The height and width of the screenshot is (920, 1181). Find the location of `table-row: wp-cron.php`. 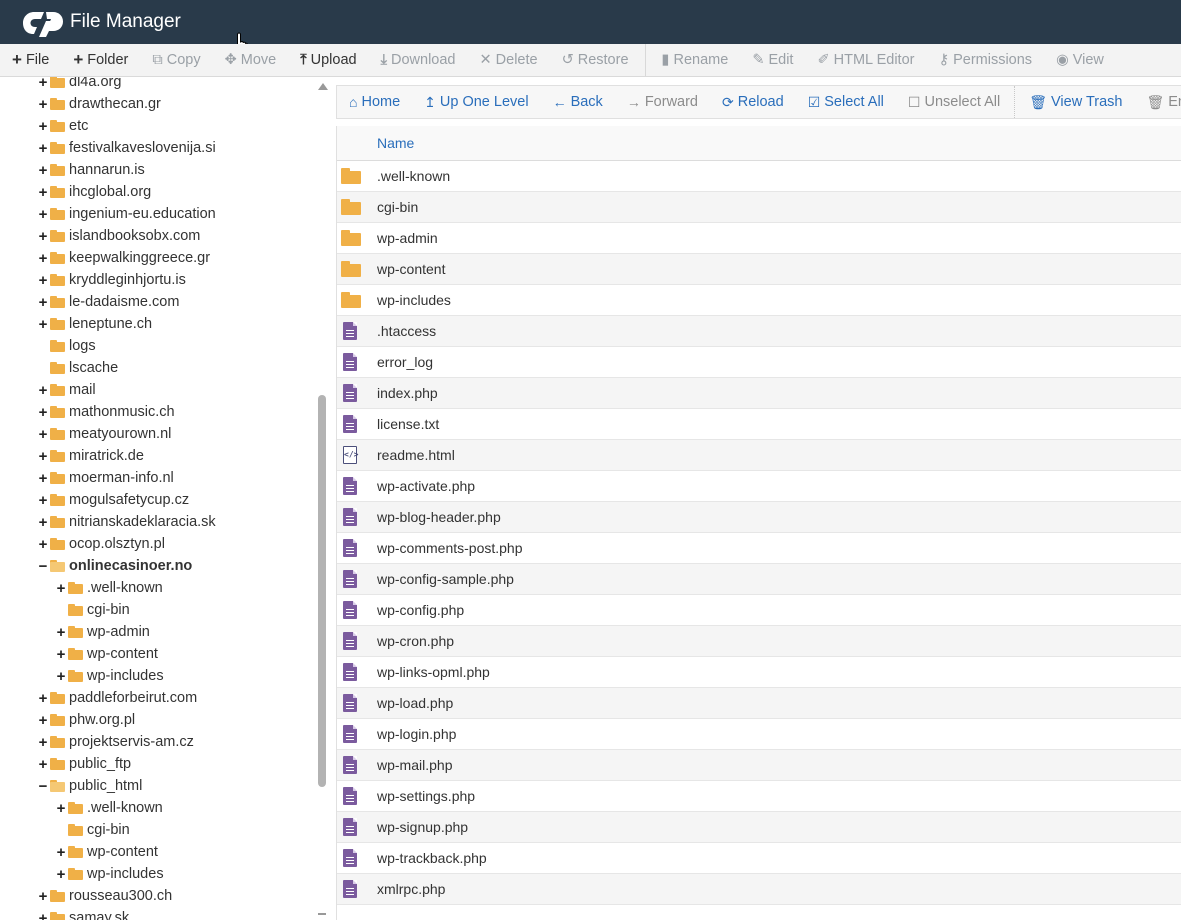

table-row: wp-cron.php is located at coordinates (759, 641).